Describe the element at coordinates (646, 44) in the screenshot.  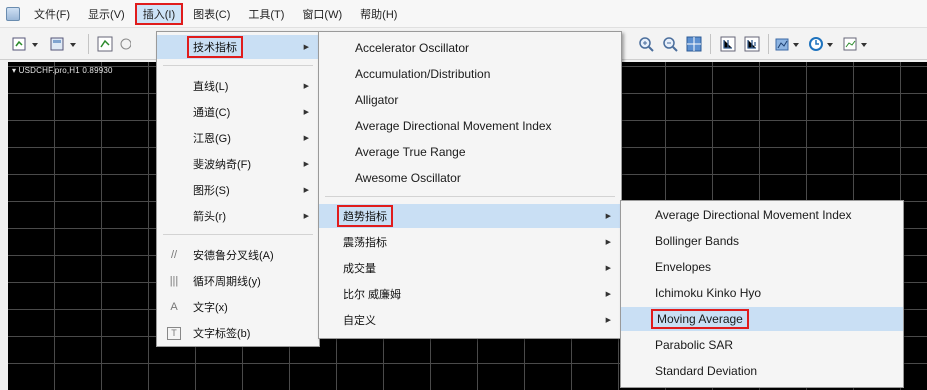
I see `zoom-in-icon` at that location.